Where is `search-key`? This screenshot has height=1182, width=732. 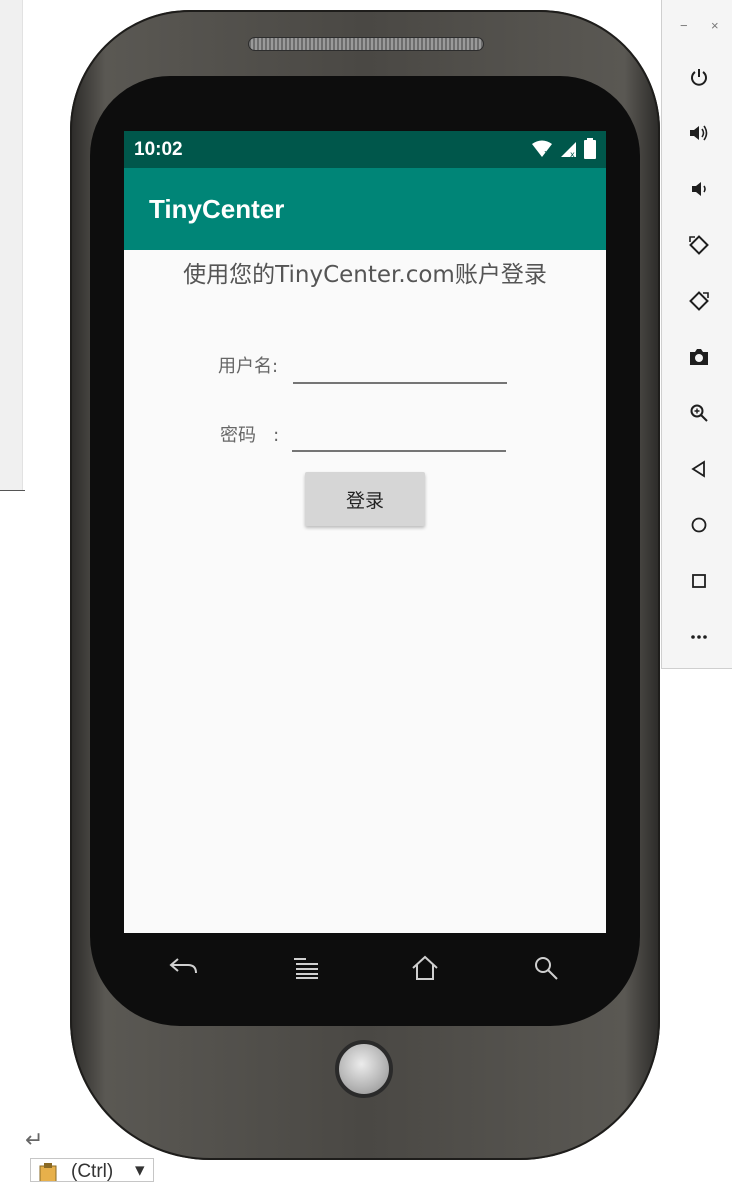
search-key is located at coordinates (546, 968).